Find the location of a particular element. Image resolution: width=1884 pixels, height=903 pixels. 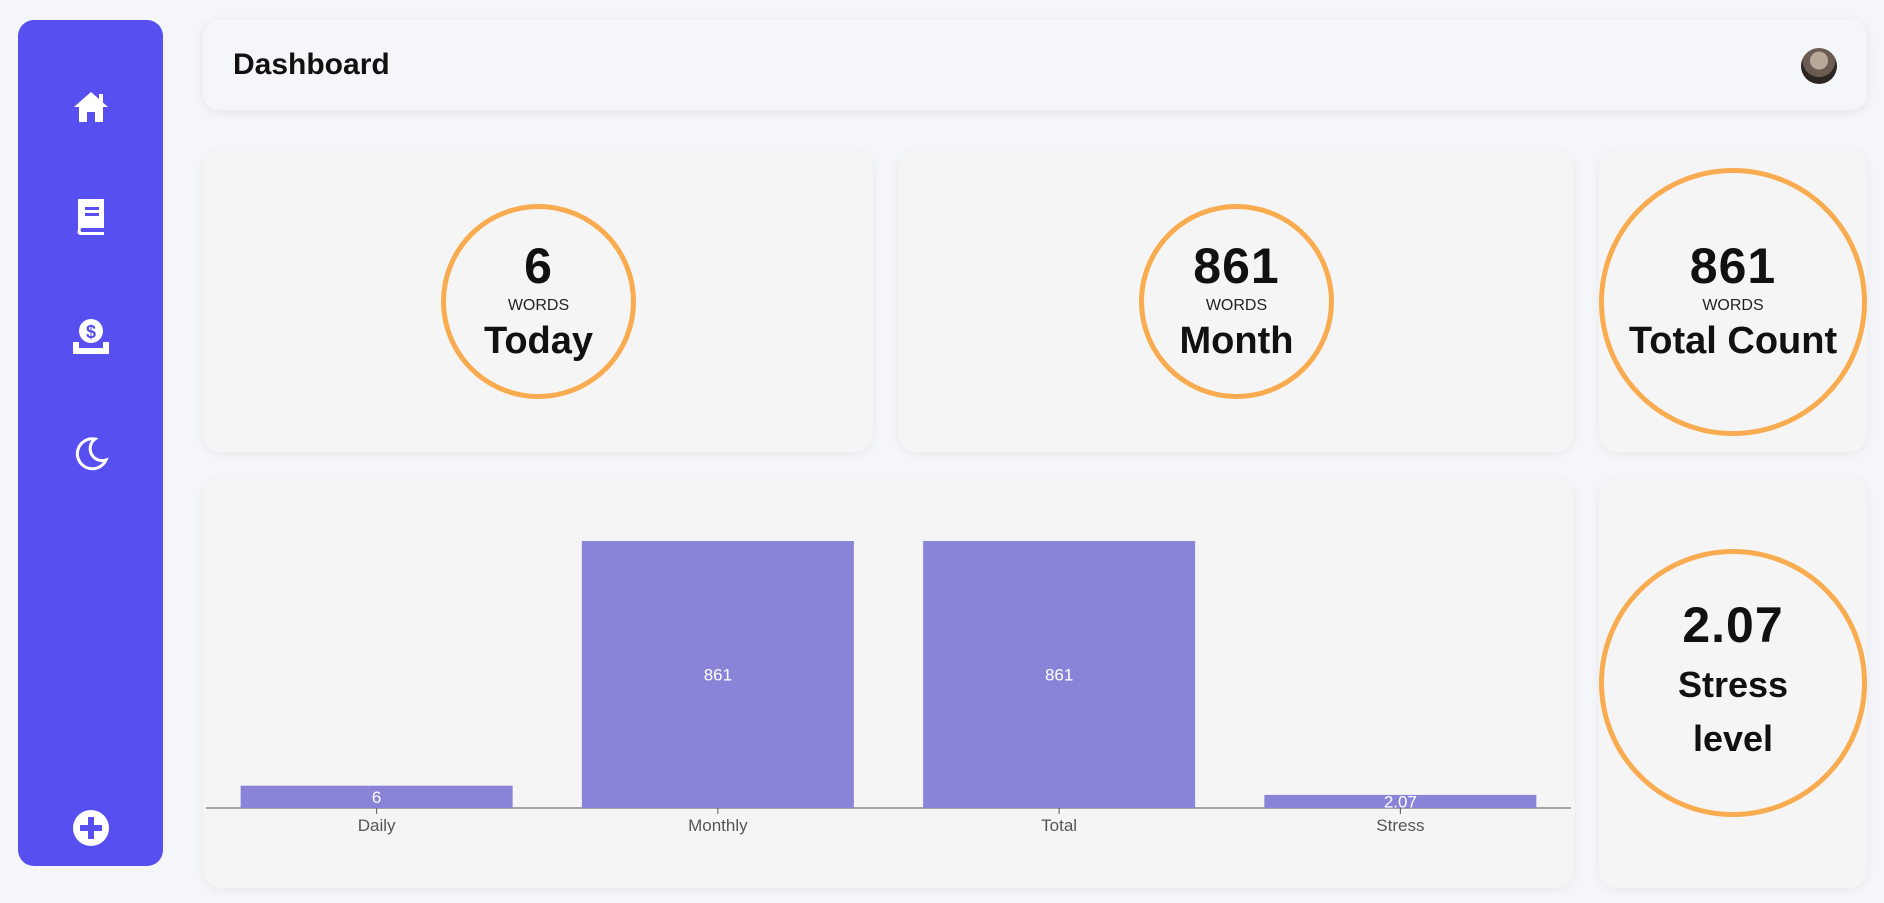

stress-card: 2.07 Stress level is located at coordinates (1733, 683).